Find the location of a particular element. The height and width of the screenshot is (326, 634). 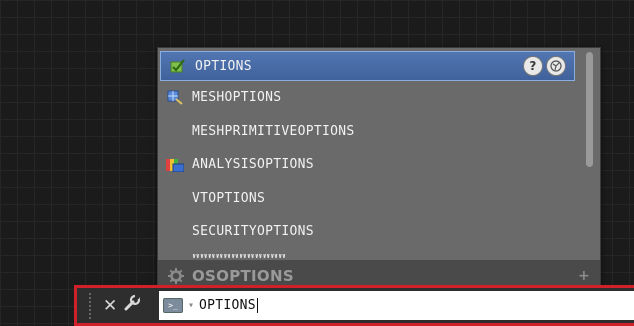

analysis-icon is located at coordinates (175, 165).